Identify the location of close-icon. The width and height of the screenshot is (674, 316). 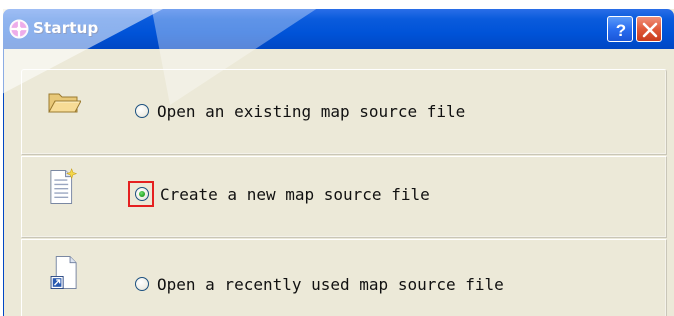
(650, 30).